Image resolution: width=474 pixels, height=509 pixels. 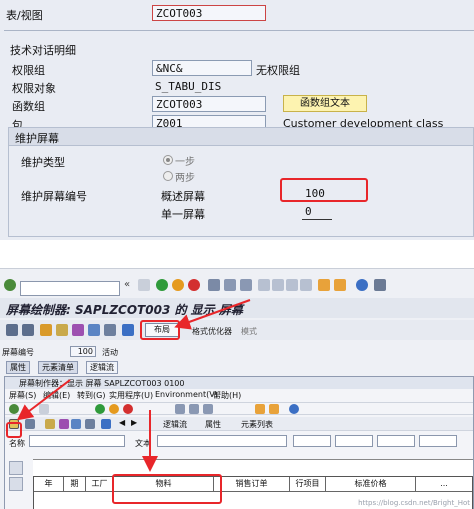 What do you see at coordinates (274, 409) in the screenshot?
I see `window2-icon` at bounding box center [274, 409].